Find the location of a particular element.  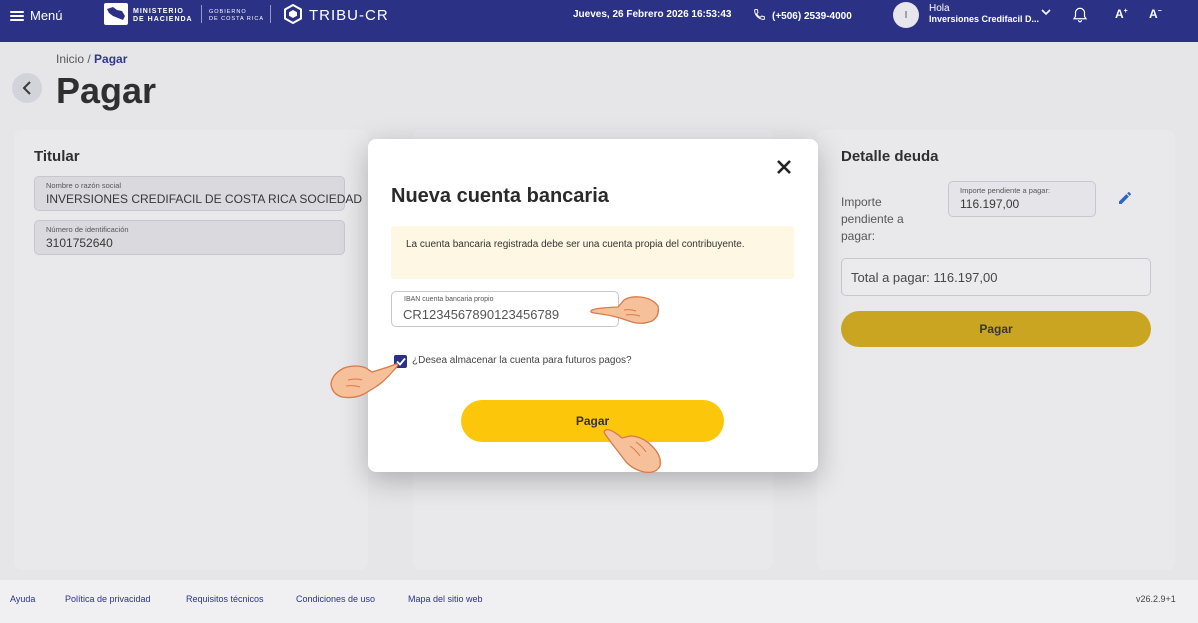

hamburger-icon is located at coordinates (17, 15).